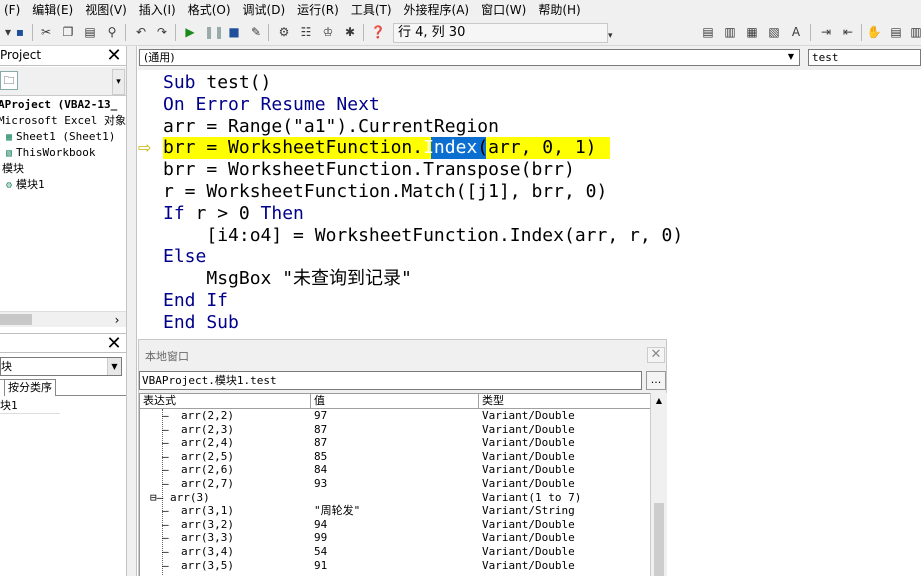 The image size is (921, 576). Describe the element at coordinates (214, 32) in the screenshot. I see `pause-icon: ❚❚` at that location.